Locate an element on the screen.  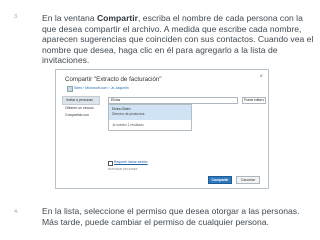
nav-get-link: Obtener un vínculo is located at coordinates (81, 108).